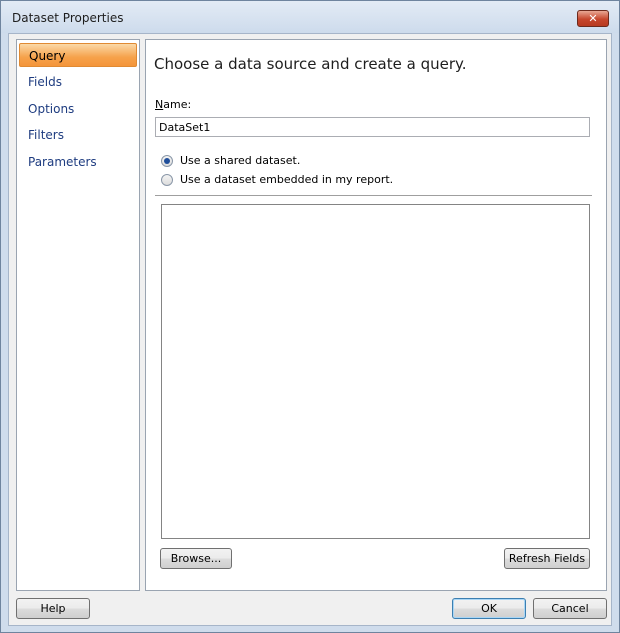 Image resolution: width=620 pixels, height=633 pixels. Describe the element at coordinates (68, 18) in the screenshot. I see `window-title: Dataset Properties` at that location.